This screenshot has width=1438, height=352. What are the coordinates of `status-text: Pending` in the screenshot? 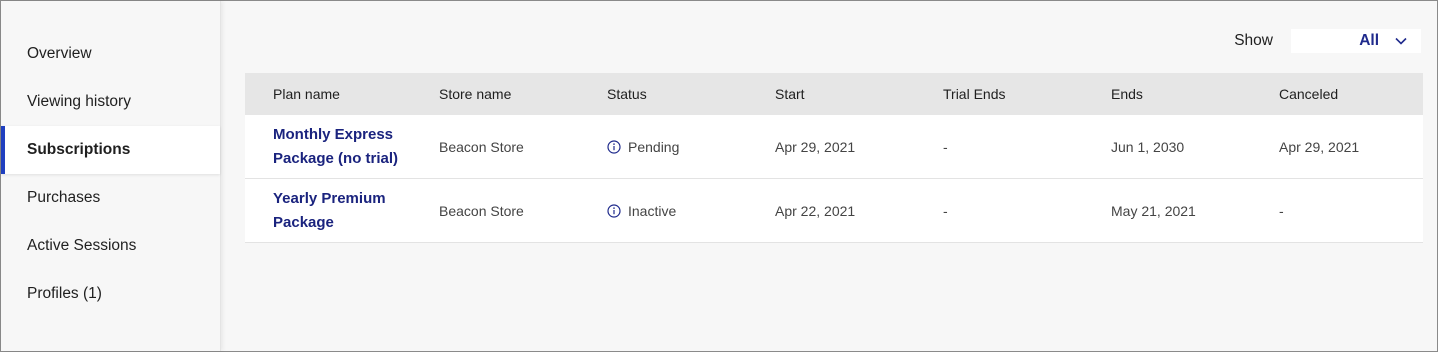 It's located at (654, 146).